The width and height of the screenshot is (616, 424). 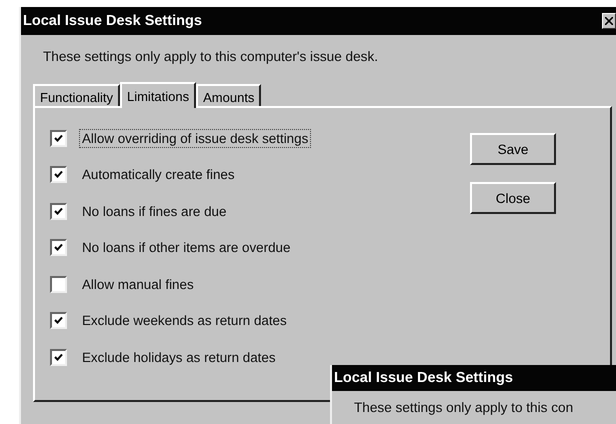 I want to click on checkbox-label: Allow manual fines, so click(x=138, y=284).